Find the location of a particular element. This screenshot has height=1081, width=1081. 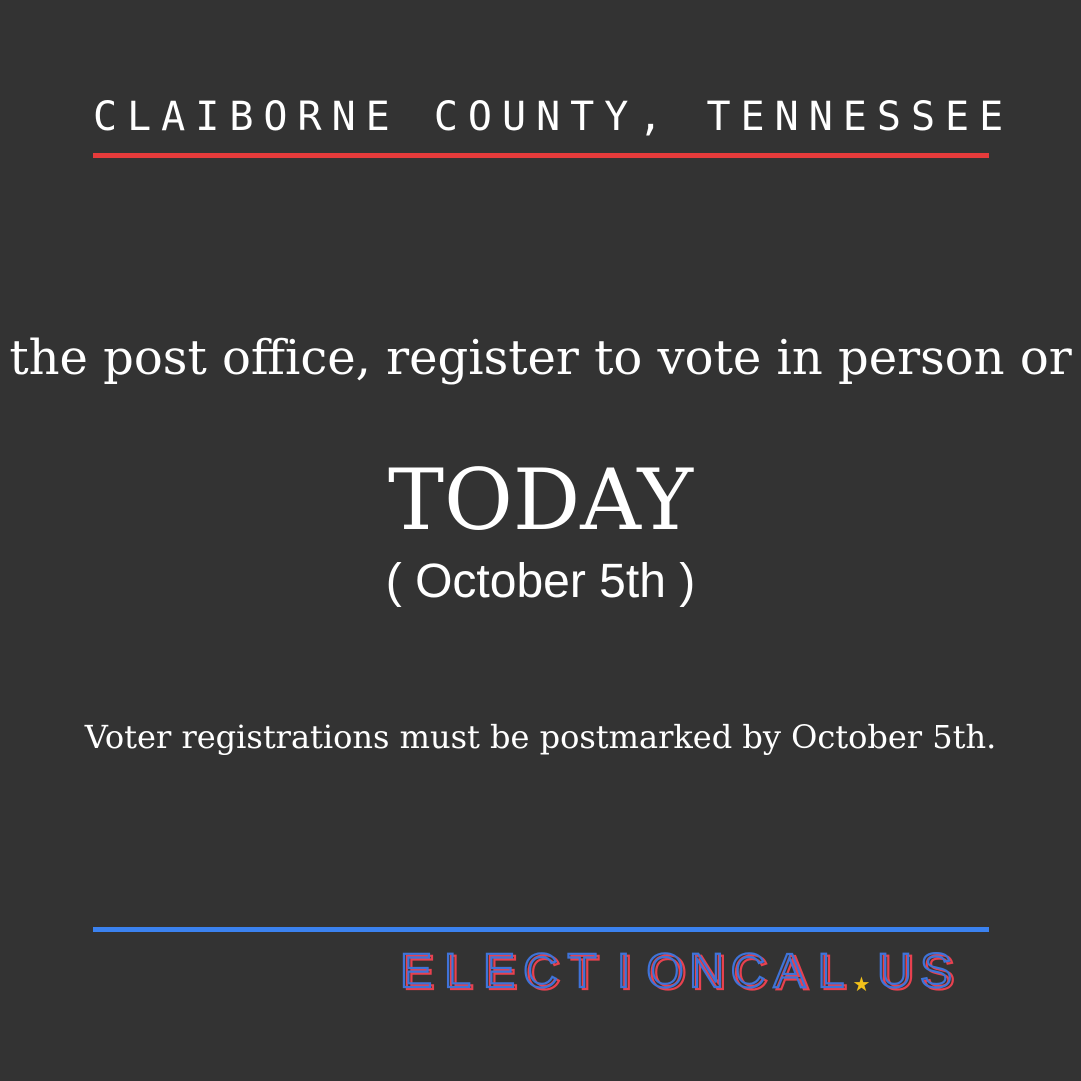

brand-letter: O is located at coordinates (664, 971).